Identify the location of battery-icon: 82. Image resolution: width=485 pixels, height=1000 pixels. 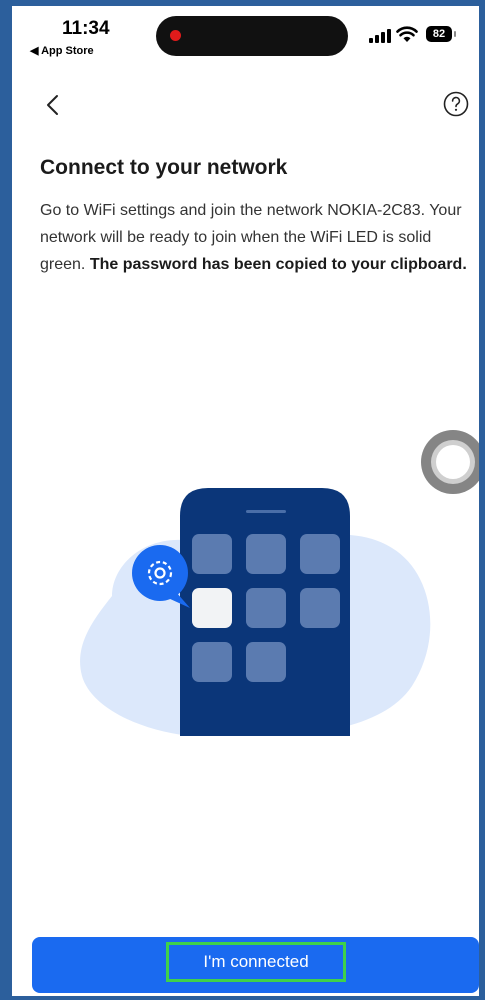
(441, 34).